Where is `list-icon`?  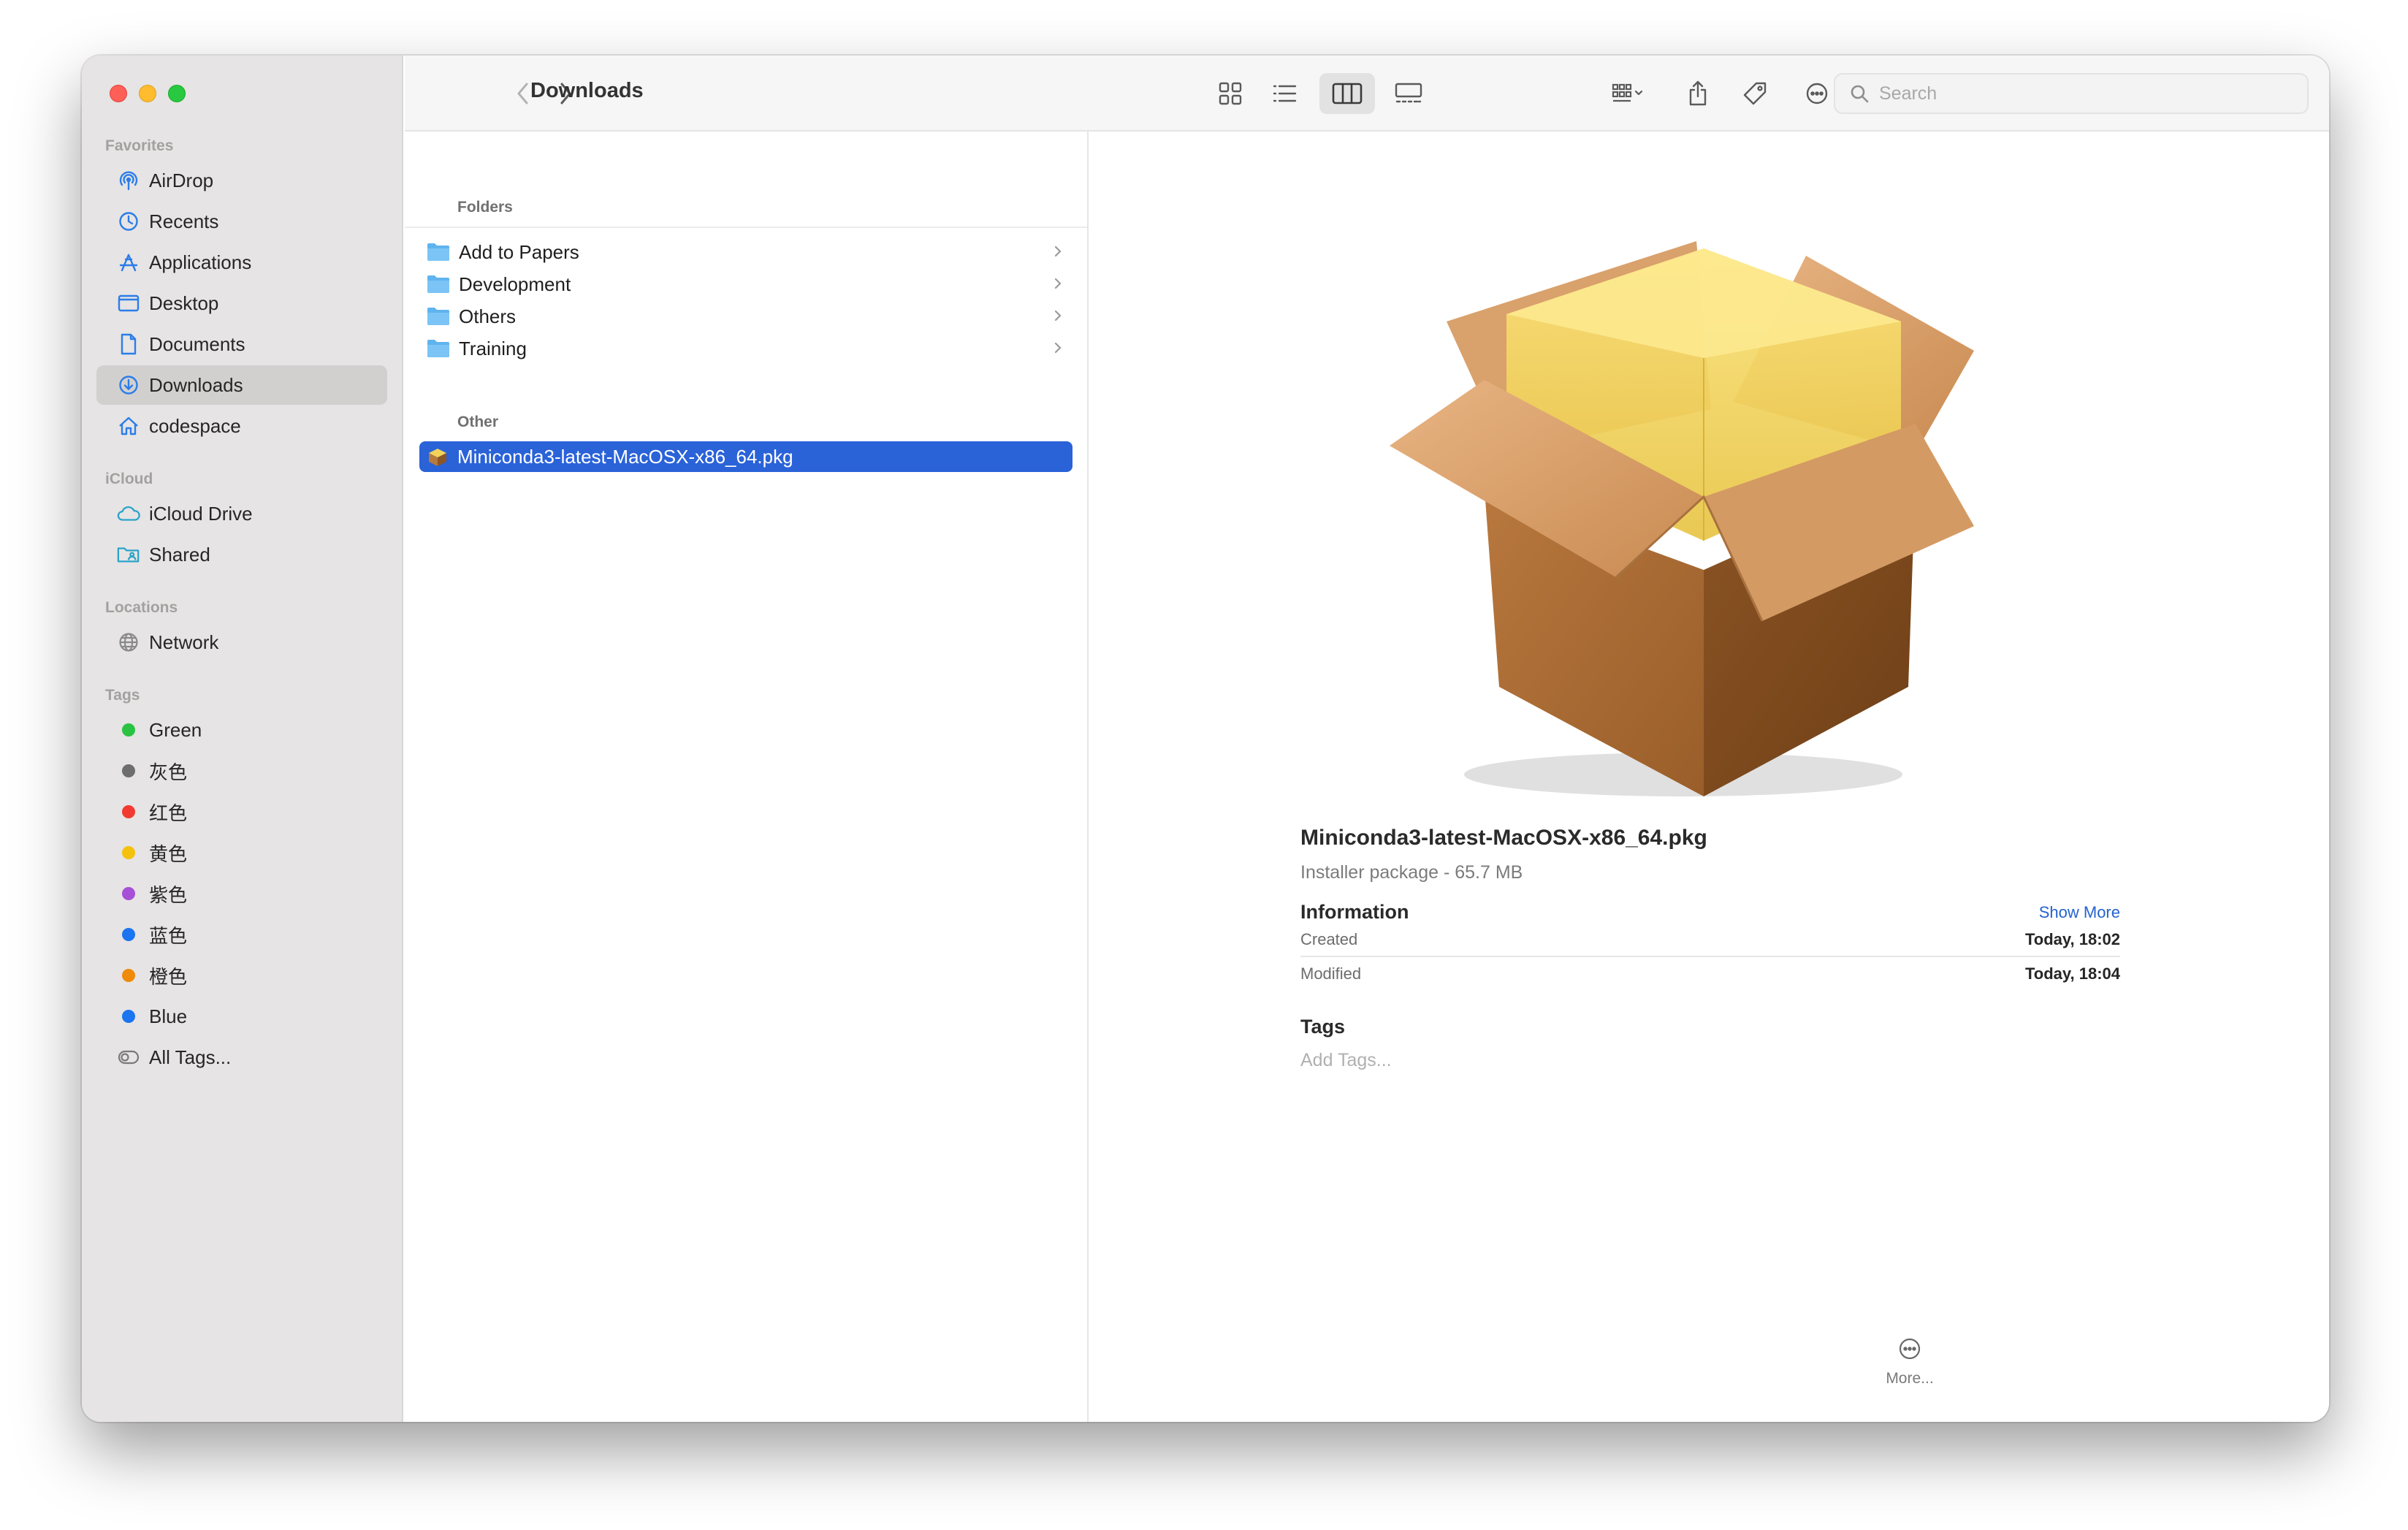
list-icon is located at coordinates (1285, 93).